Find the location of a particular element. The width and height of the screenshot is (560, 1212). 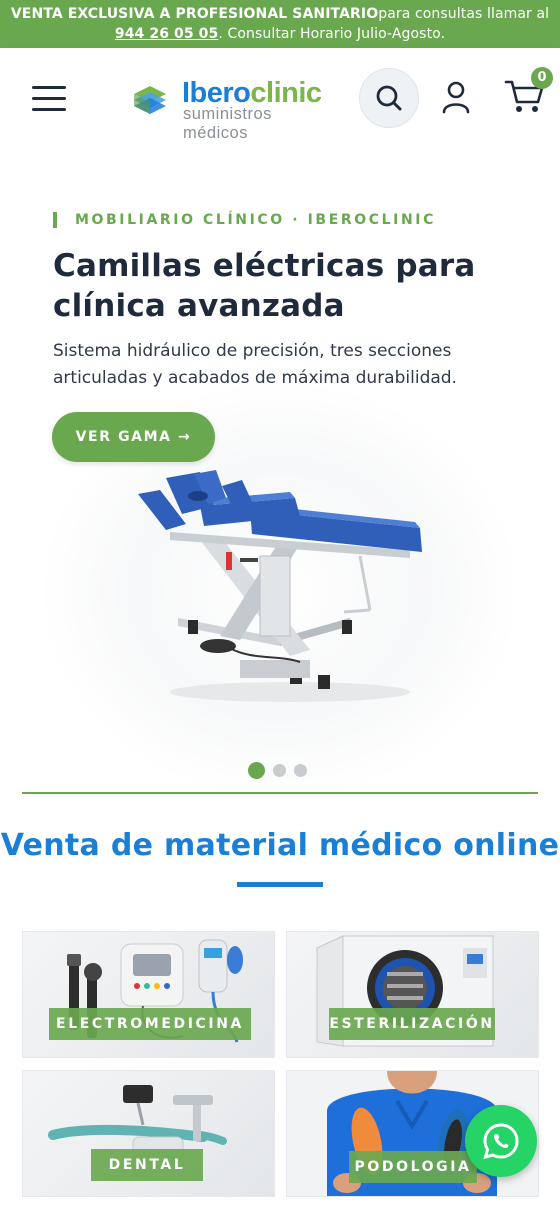

promo-text-after: . Consultar Horario Julio-Agosto. is located at coordinates (332, 34).